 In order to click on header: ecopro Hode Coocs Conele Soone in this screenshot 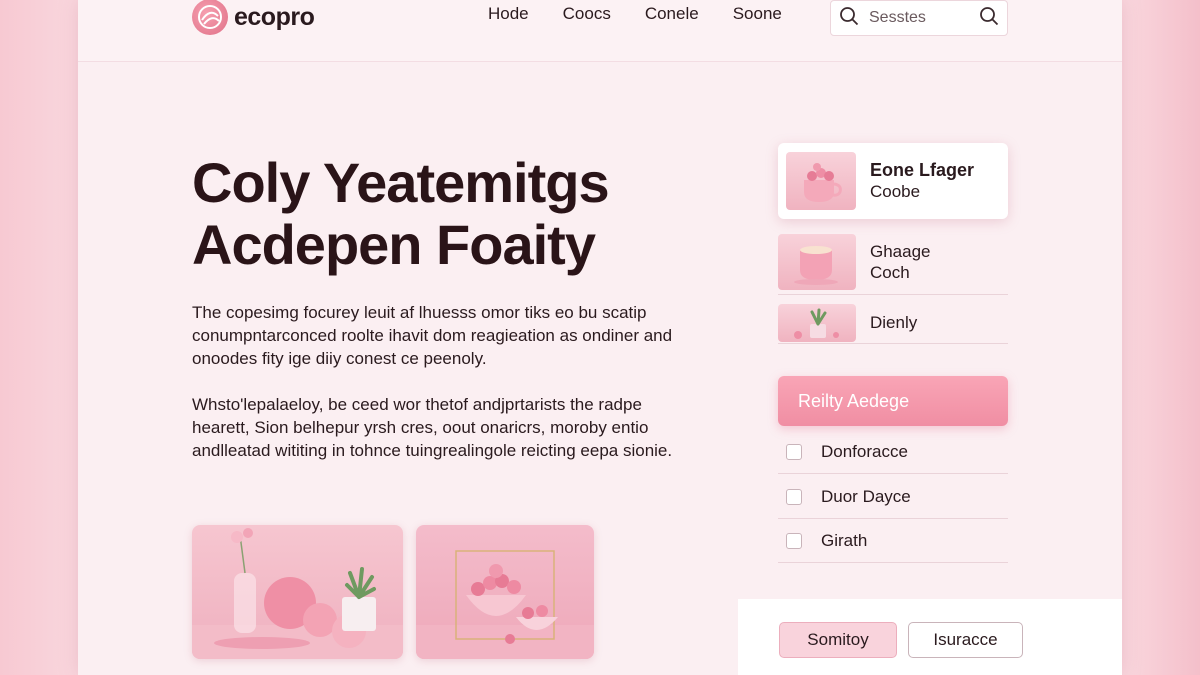, I will do `click(600, 31)`.